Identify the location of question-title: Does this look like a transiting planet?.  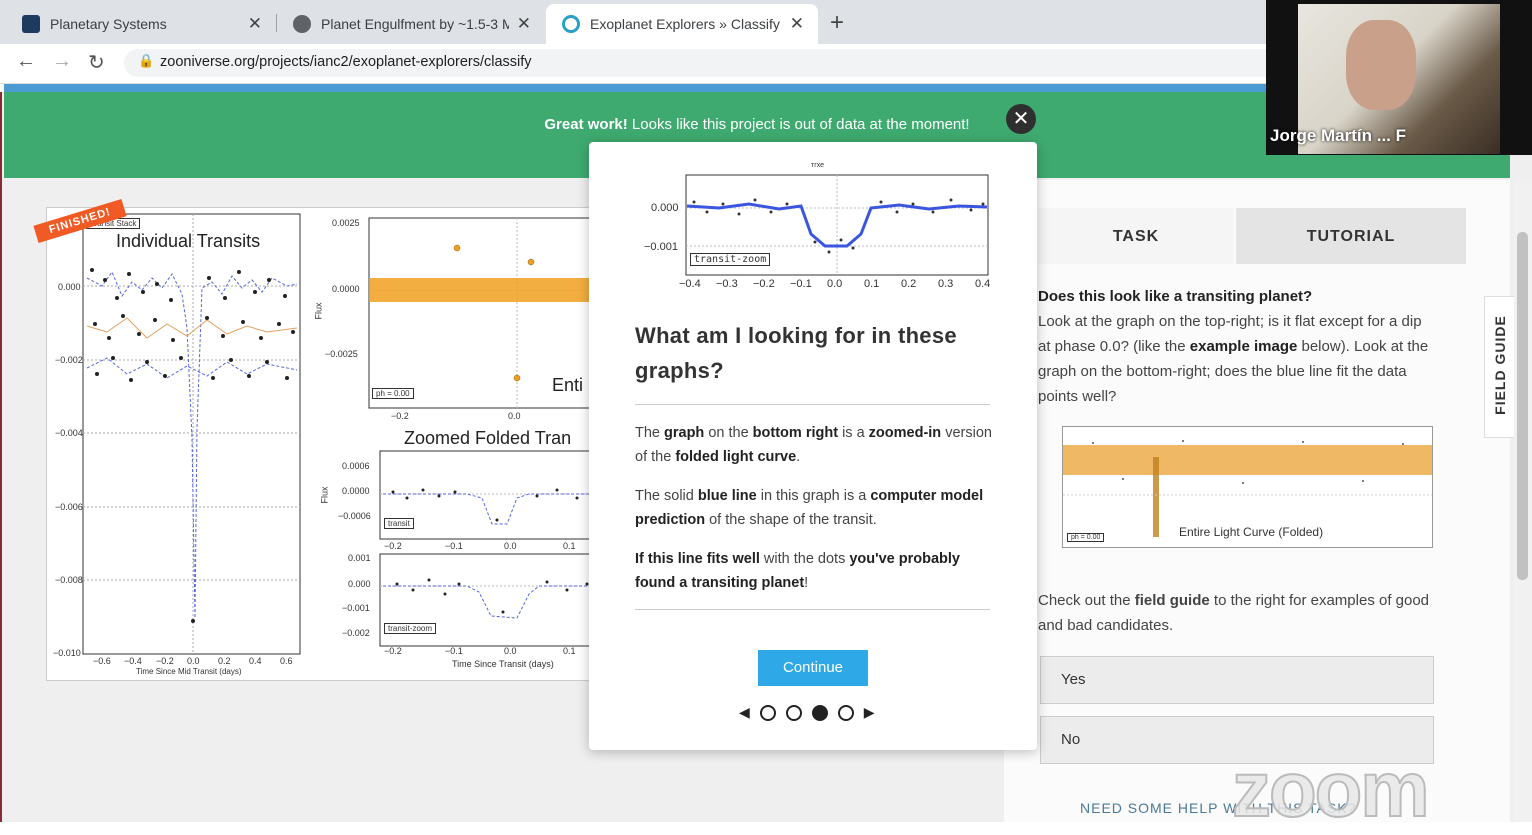
(1175, 296).